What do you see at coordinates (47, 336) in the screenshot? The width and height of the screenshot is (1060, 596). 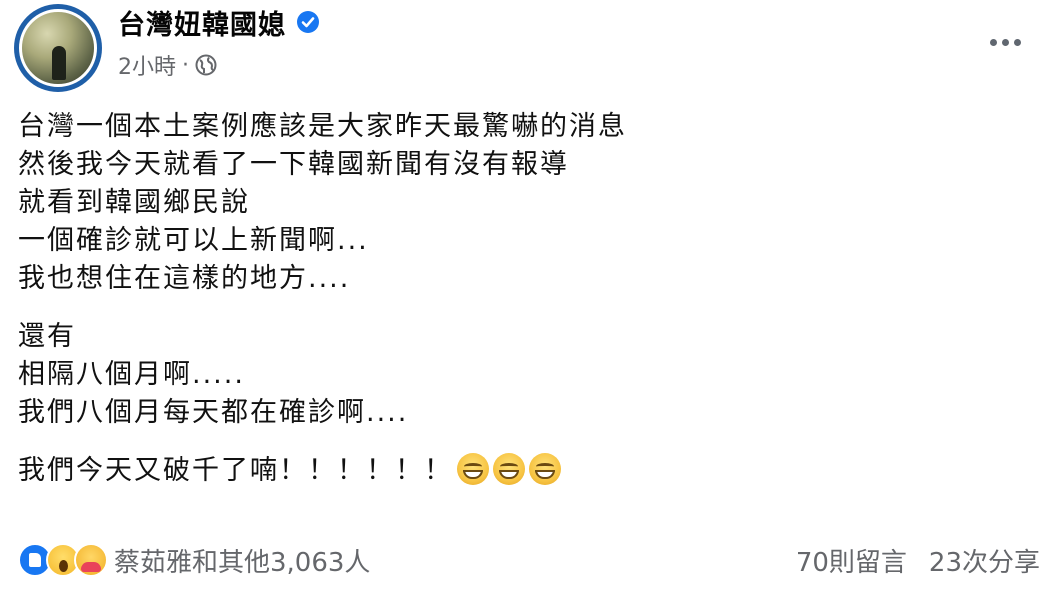 I see `post-line: 還有` at bounding box center [47, 336].